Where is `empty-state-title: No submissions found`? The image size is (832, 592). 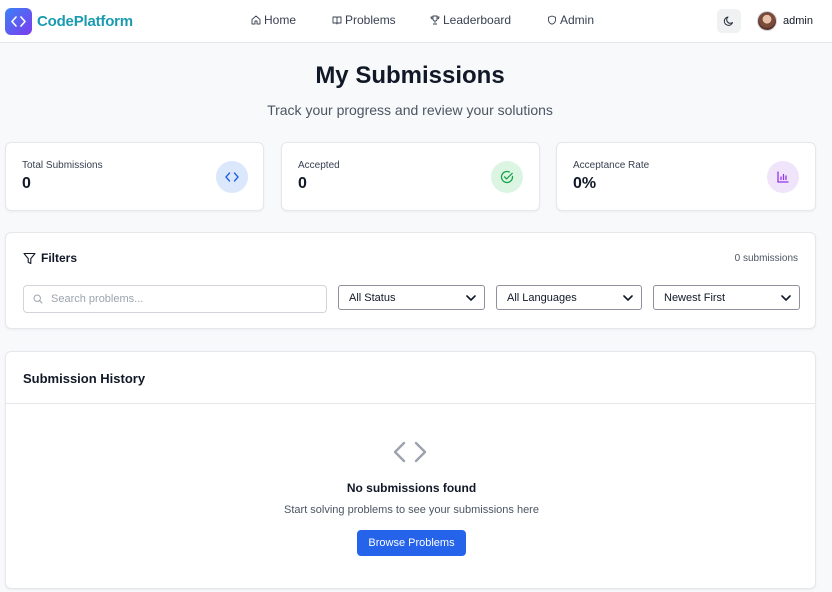 empty-state-title: No submissions found is located at coordinates (411, 488).